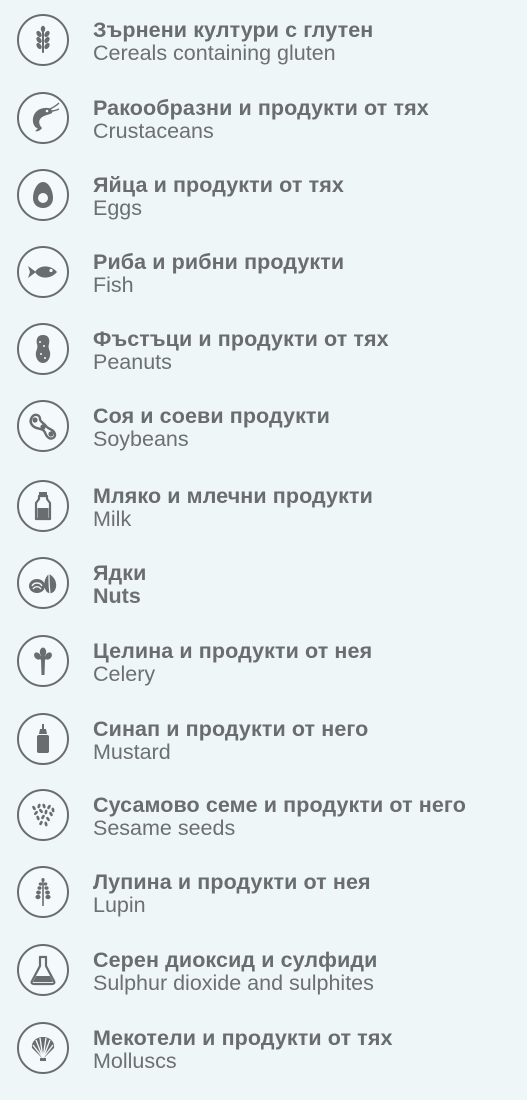 Image resolution: width=527 pixels, height=1100 pixels. What do you see at coordinates (153, 131) in the screenshot?
I see `allergen-name-en: Crustaceans` at bounding box center [153, 131].